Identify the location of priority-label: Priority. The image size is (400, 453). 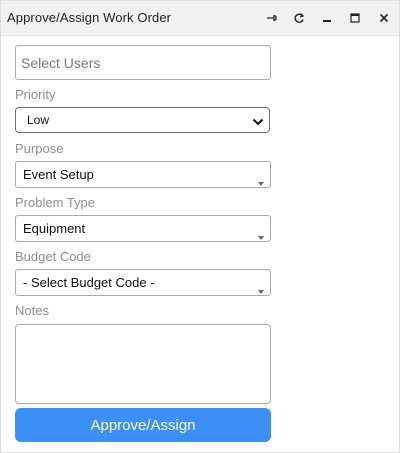
(35, 94).